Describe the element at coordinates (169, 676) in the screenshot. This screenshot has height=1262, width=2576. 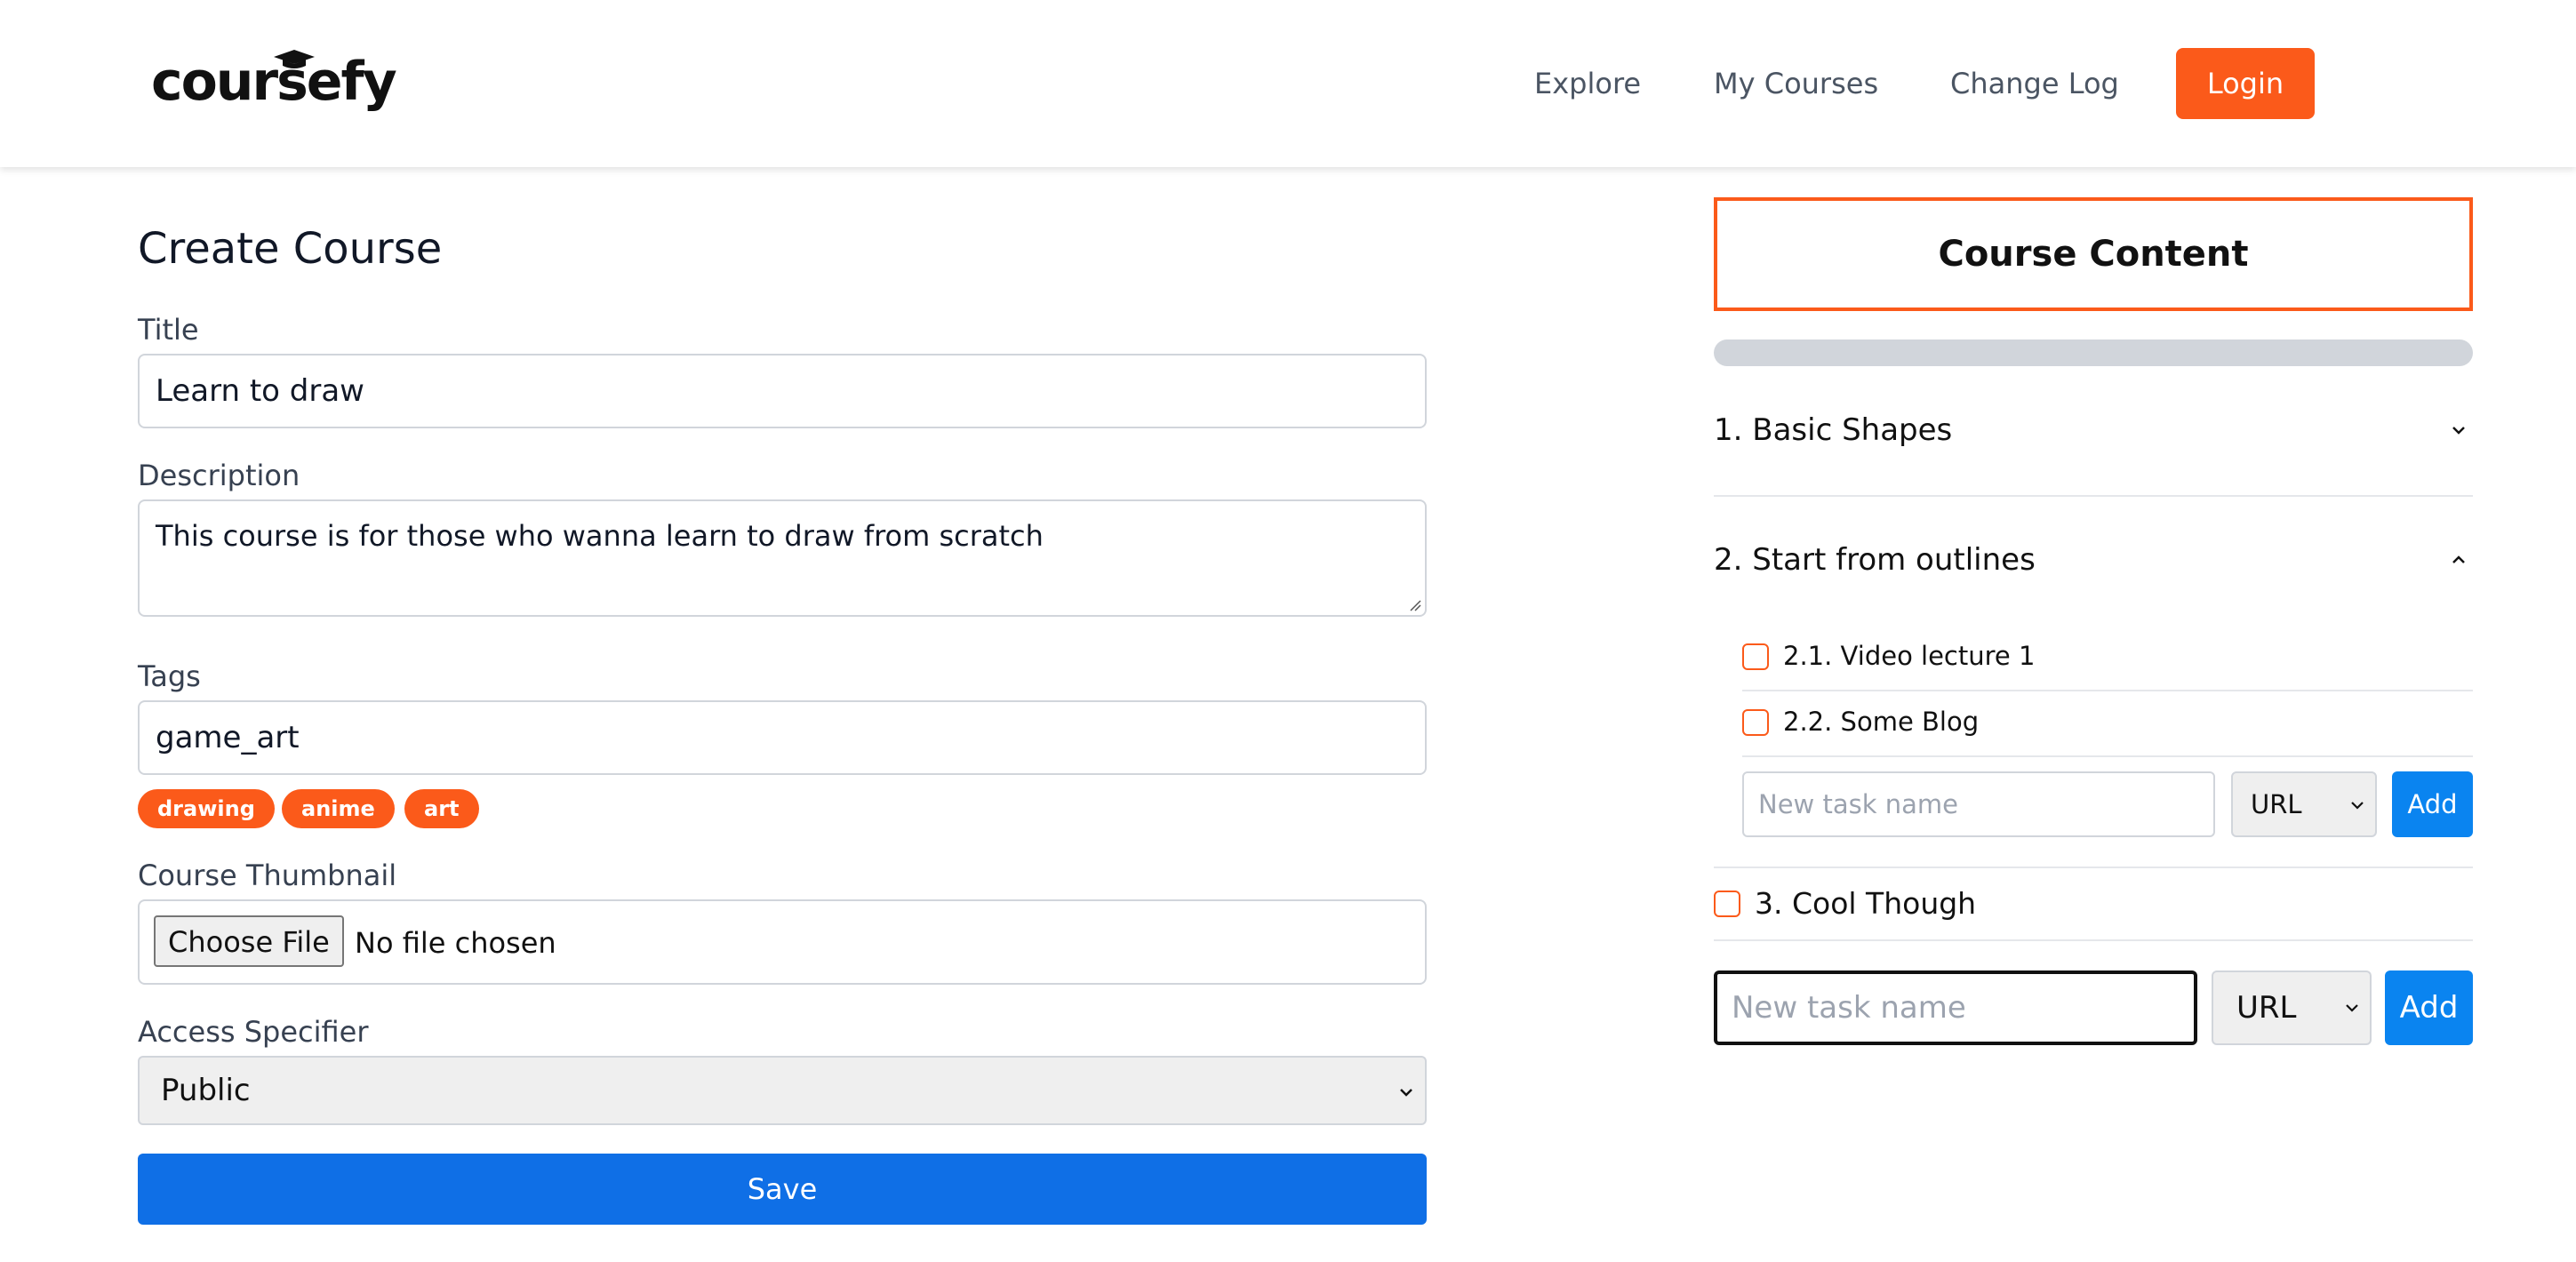
I see `tags-label: Tags` at that location.